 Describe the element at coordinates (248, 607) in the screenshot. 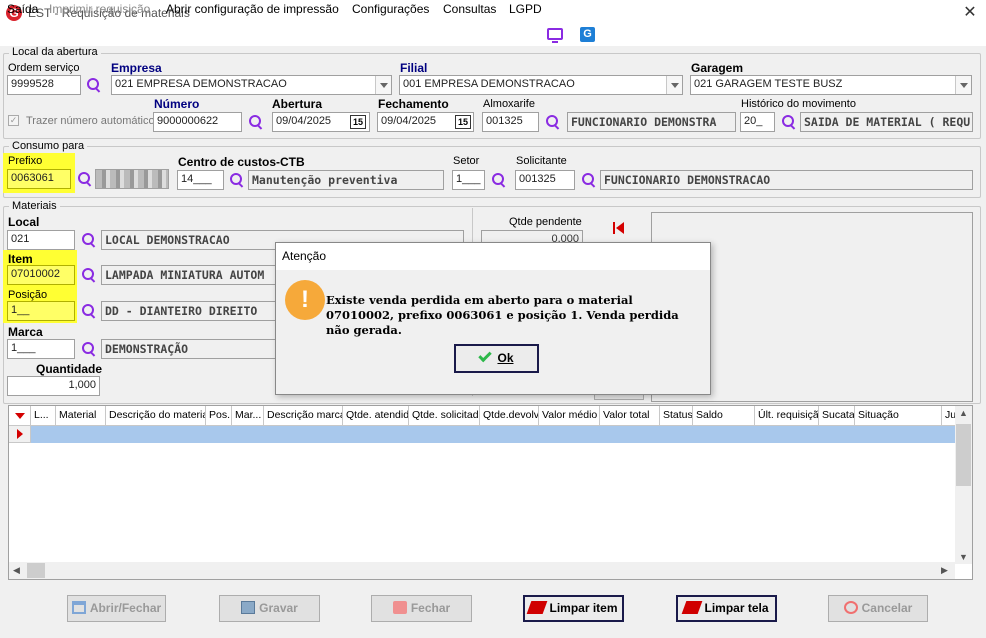

I see `save-icon` at that location.